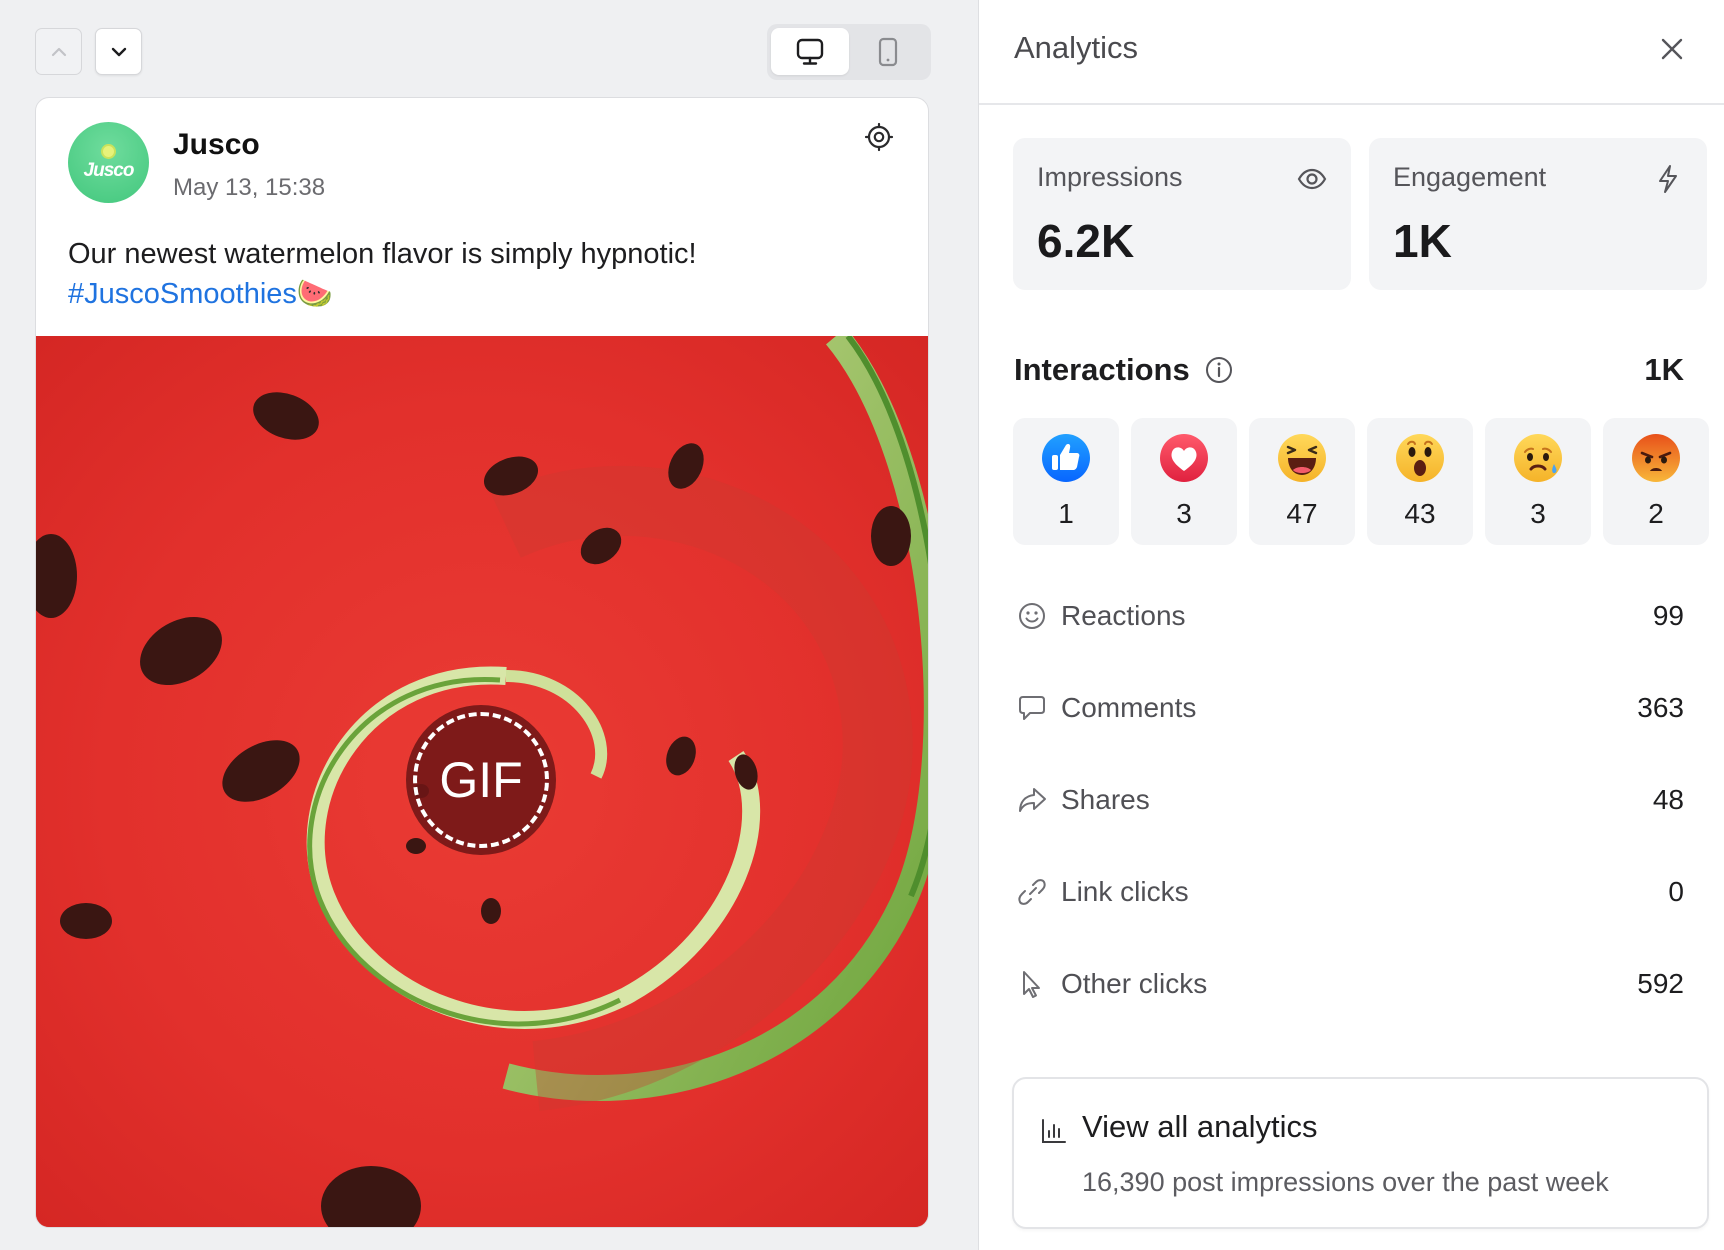  I want to click on reaction-haha: 47, so click(1302, 481).